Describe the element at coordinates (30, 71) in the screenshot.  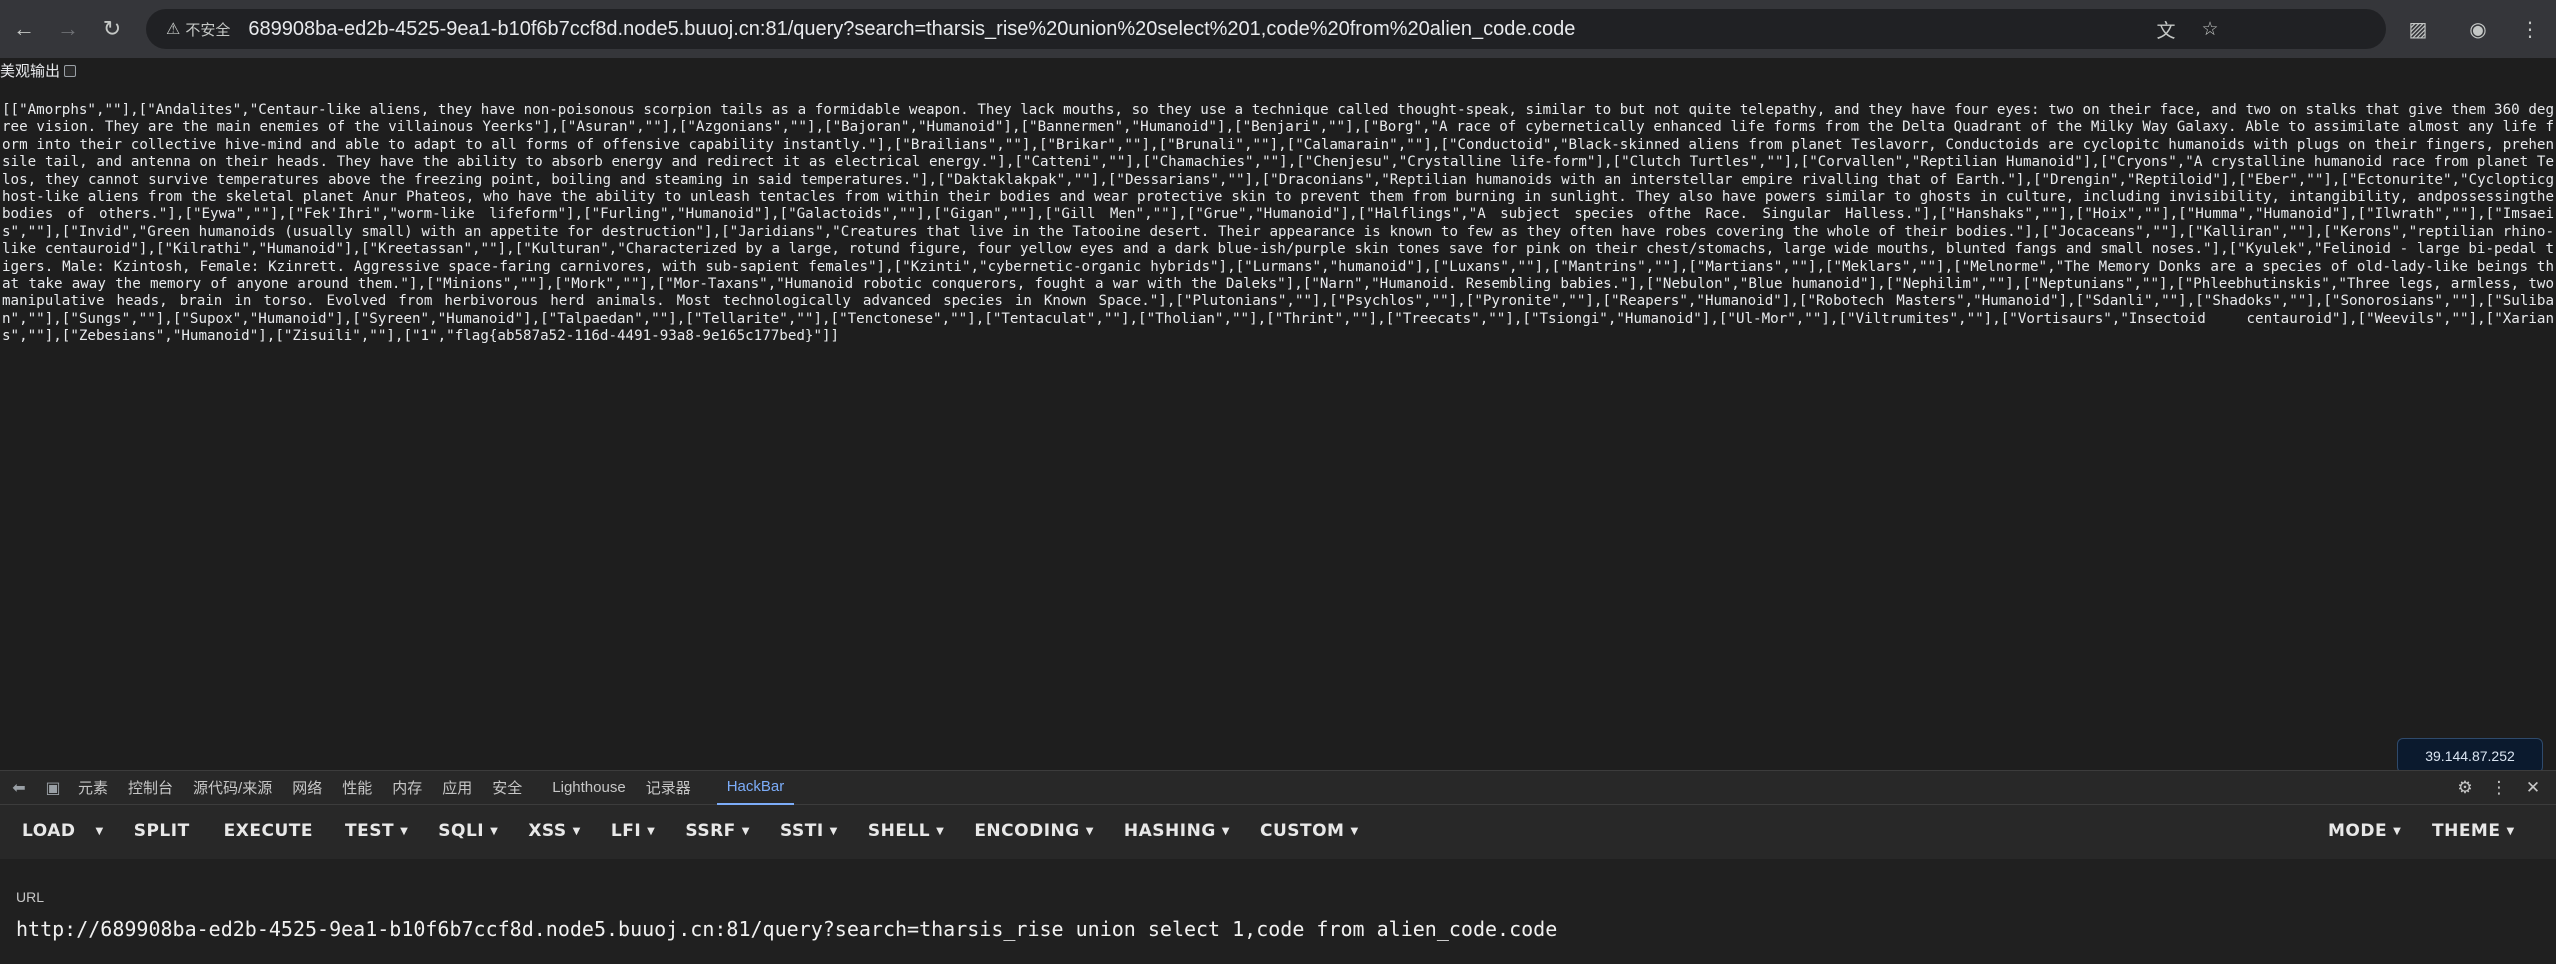
I see `pretty-print-label: 美观输出` at that location.